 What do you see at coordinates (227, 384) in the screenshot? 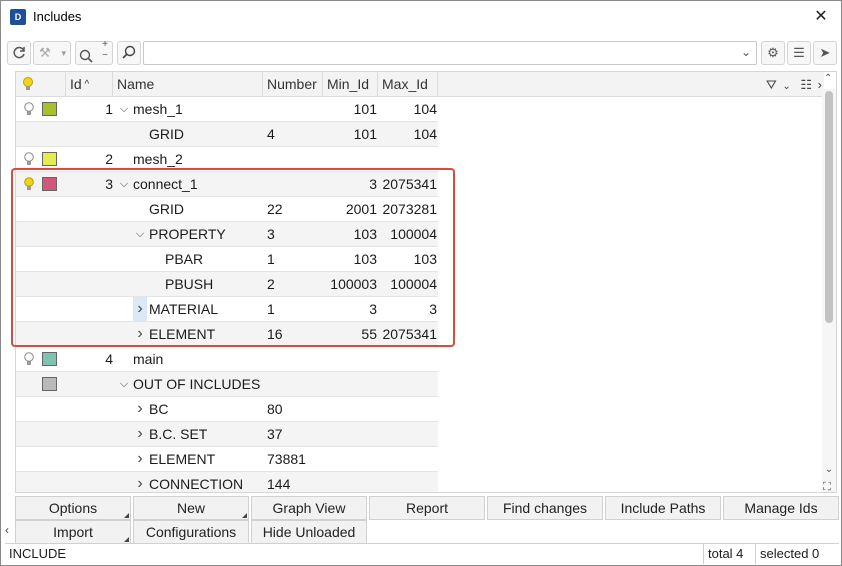
I see `tree-row: ⌵ OUT OF INCLUDES` at bounding box center [227, 384].